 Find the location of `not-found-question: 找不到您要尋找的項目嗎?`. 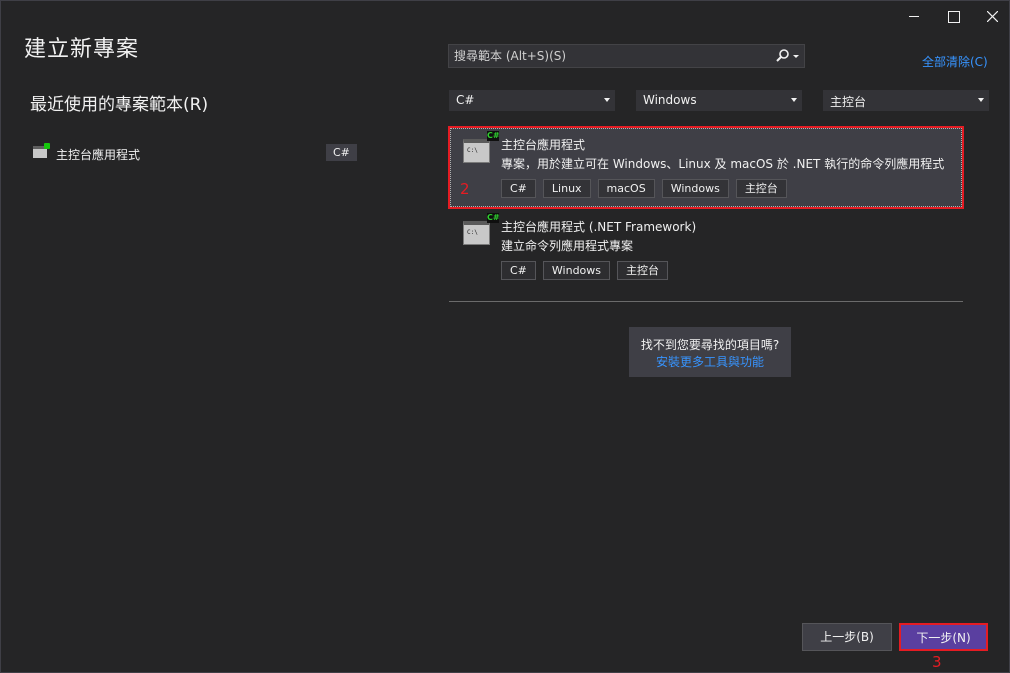

not-found-question: 找不到您要尋找的項目嗎? is located at coordinates (710, 345).